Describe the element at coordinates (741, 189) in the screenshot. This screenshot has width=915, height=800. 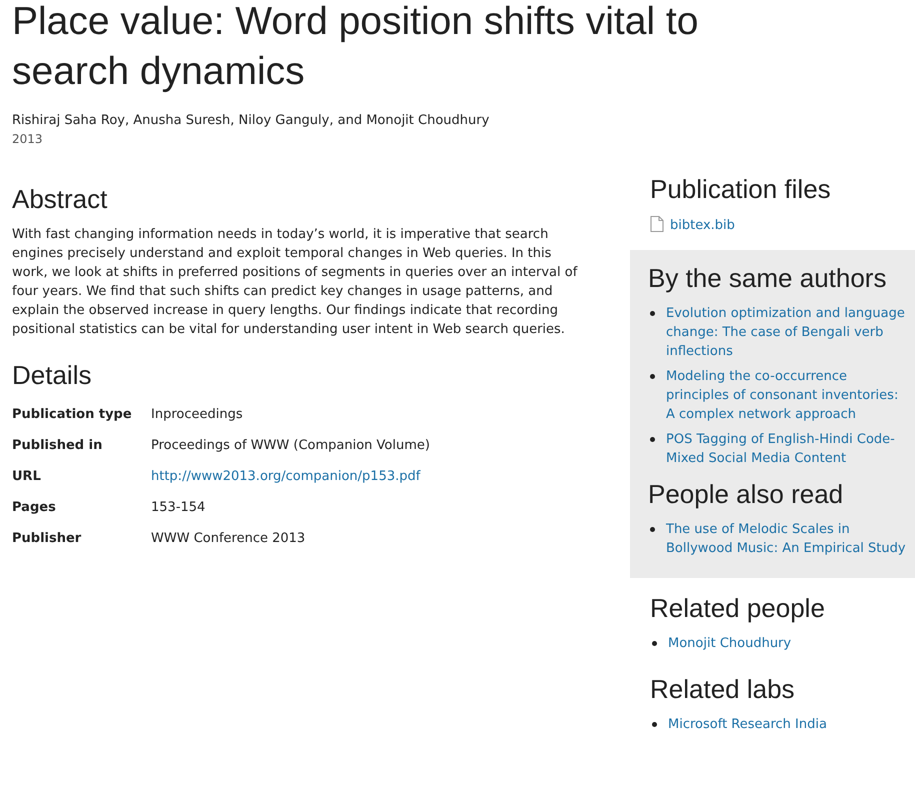
I see `section-heading: Publication files` at that location.